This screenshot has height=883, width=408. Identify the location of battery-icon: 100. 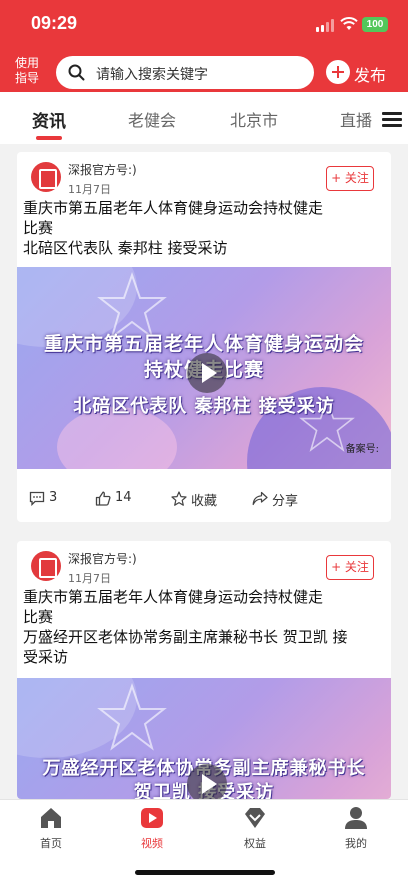
(375, 24).